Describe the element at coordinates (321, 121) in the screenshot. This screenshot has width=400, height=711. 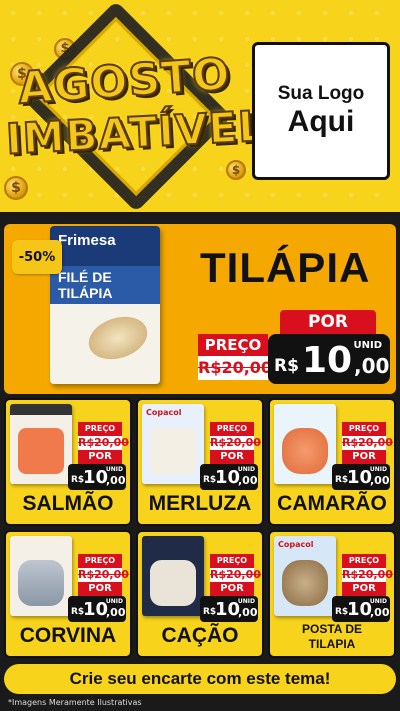
I see `logo-line-2: Aqui` at that location.